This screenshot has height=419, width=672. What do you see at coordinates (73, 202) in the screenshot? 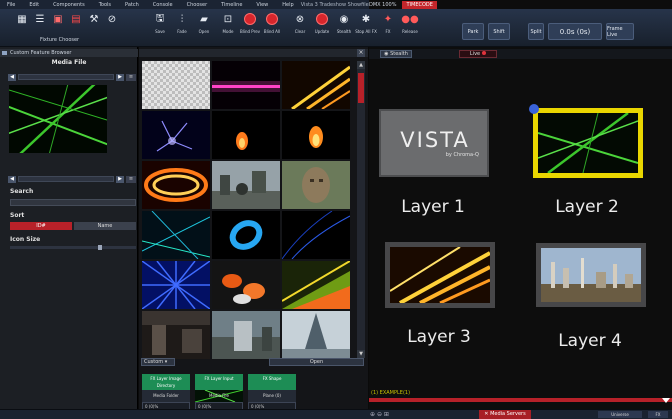
I see `search-input` at bounding box center [73, 202].